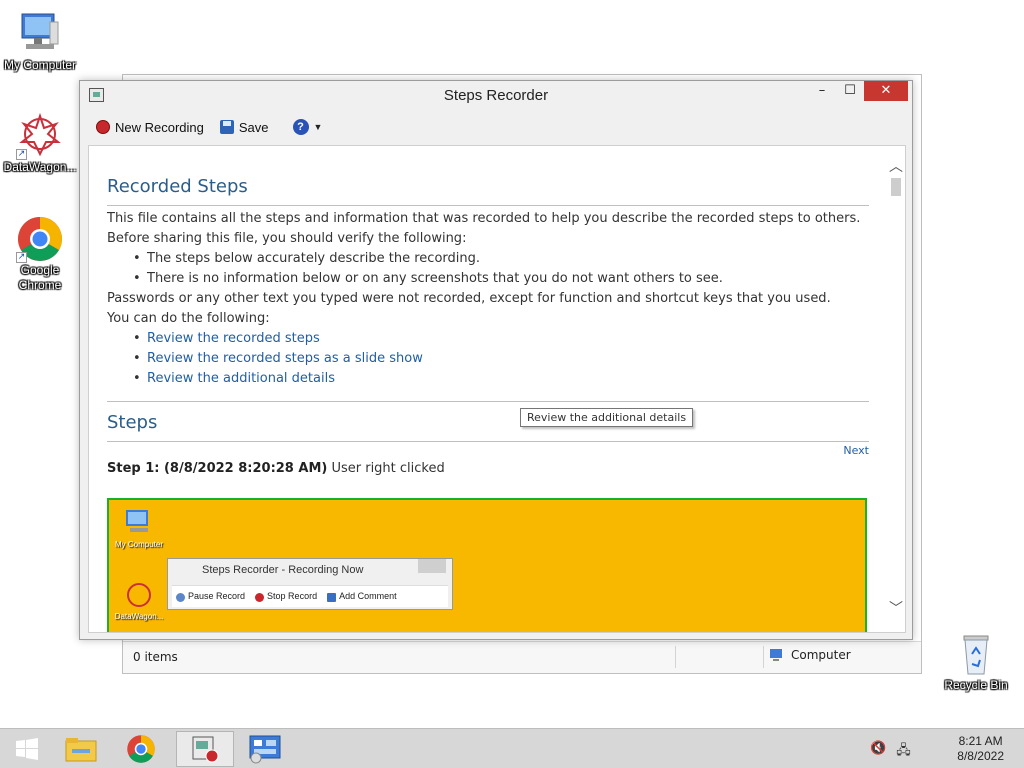 This screenshot has height=768, width=1024. Describe the element at coordinates (896, 187) in the screenshot. I see `scroll-thumb` at that location.